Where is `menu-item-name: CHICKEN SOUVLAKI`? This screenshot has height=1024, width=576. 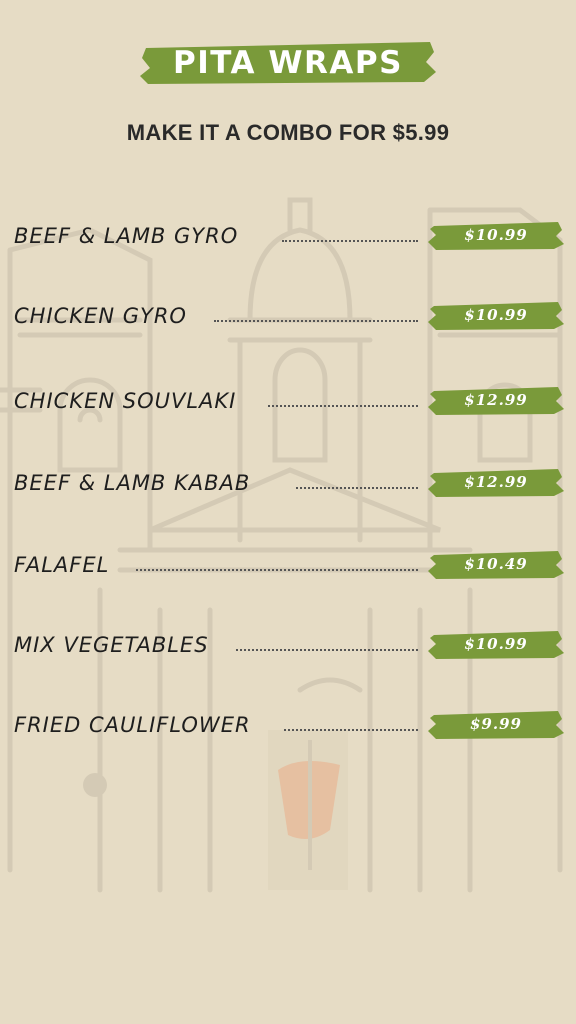 menu-item-name: CHICKEN SOUVLAKI is located at coordinates (125, 401).